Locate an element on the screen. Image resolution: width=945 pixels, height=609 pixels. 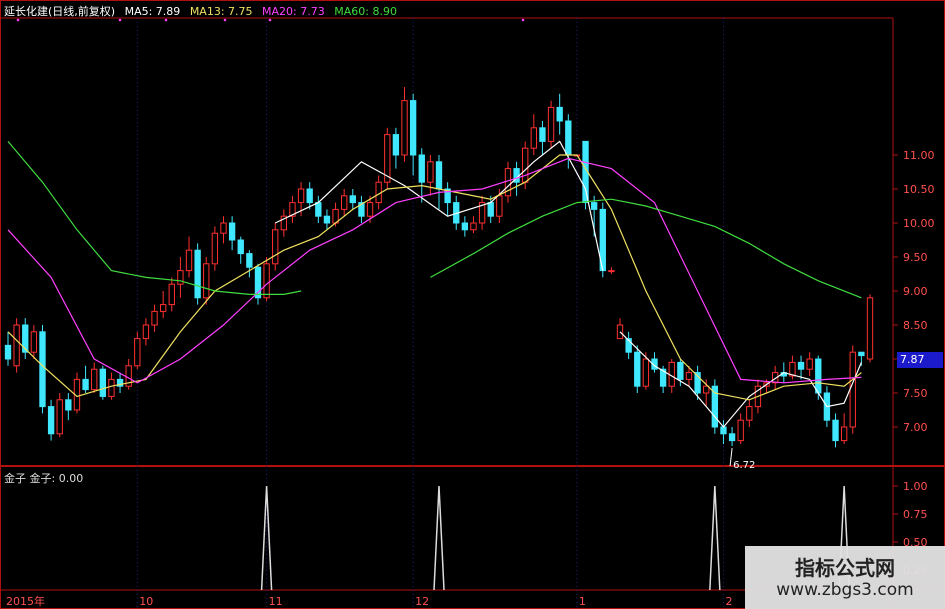
last-price-tag: 7.87 is located at coordinates (920, 360).